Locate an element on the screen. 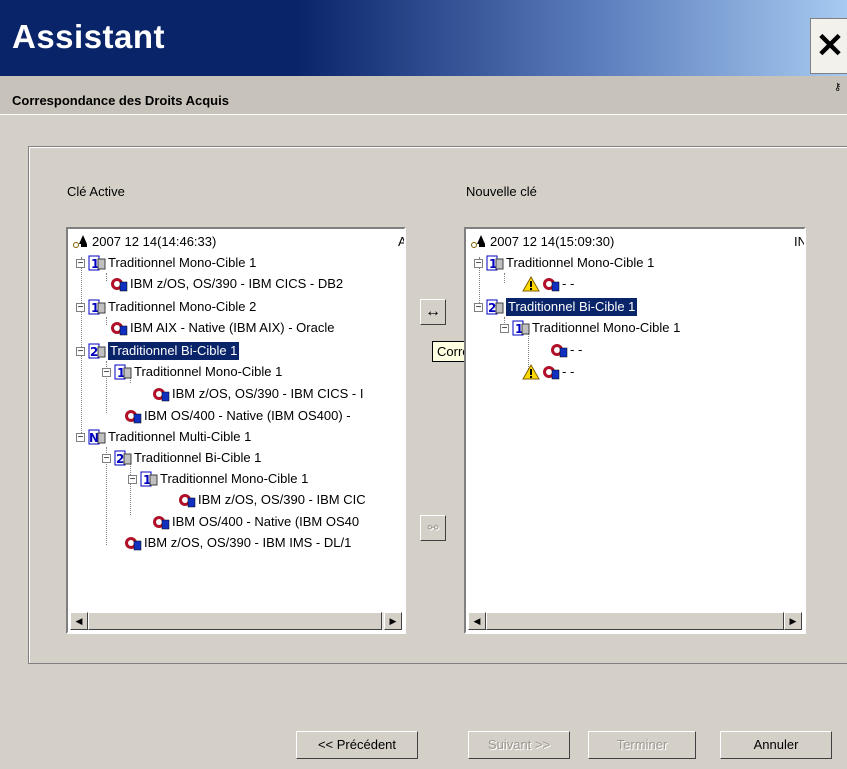 Image resolution: width=847 pixels, height=769 pixels. tree-leaf: IBM OS/400 - Native (IBM OS400) - is located at coordinates (237, 416).